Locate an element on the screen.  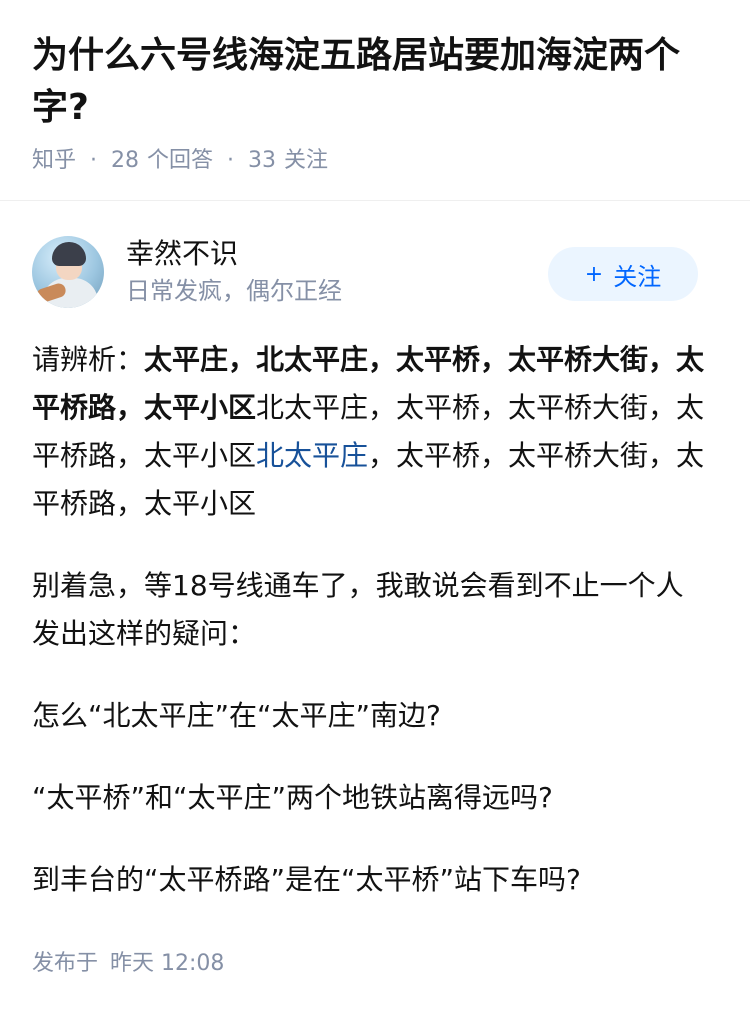
answer-paragraph-4: “太平桥”和“太平庄”两个地铁站离得远吗? is located at coordinates (292, 797).